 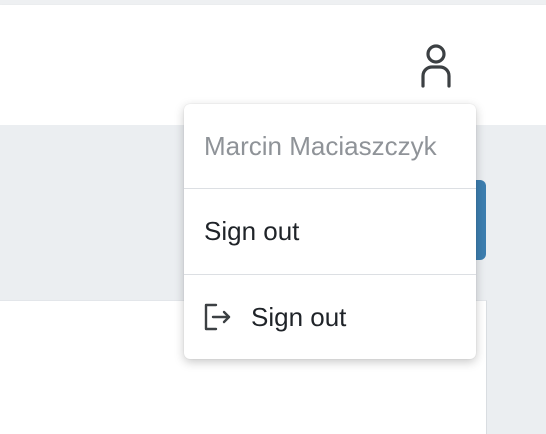 I want to click on sign-out-icon, so click(x=218, y=317).